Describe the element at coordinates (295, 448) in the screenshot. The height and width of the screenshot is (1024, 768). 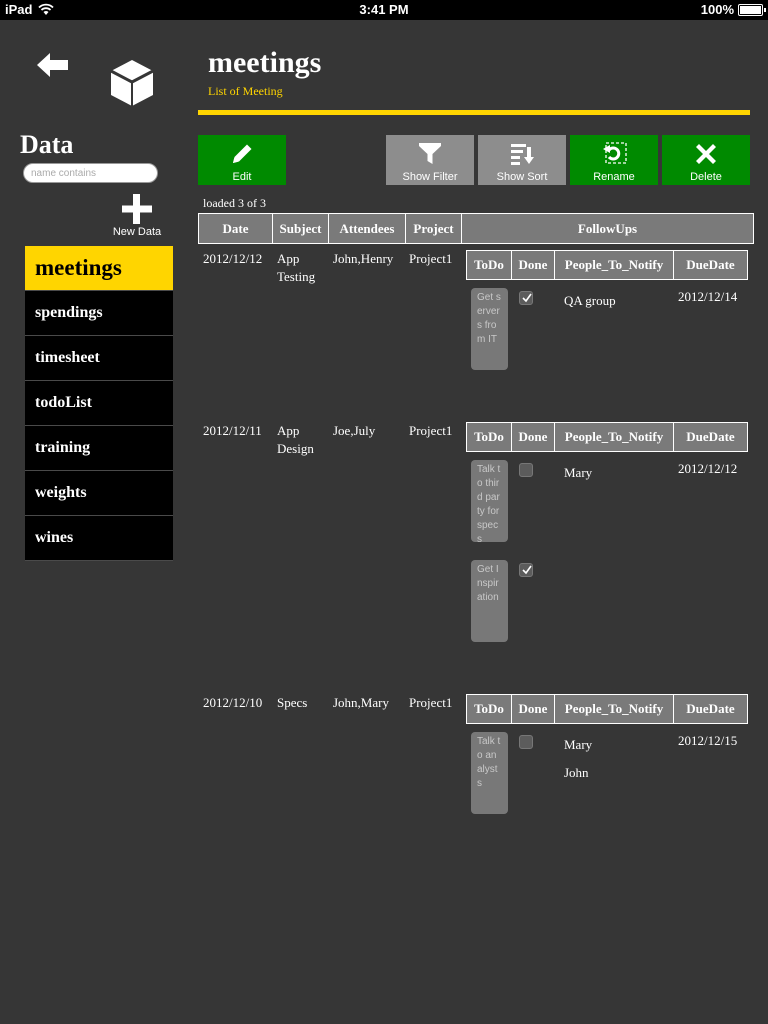
I see `row-2-subject-line-2: Design` at that location.